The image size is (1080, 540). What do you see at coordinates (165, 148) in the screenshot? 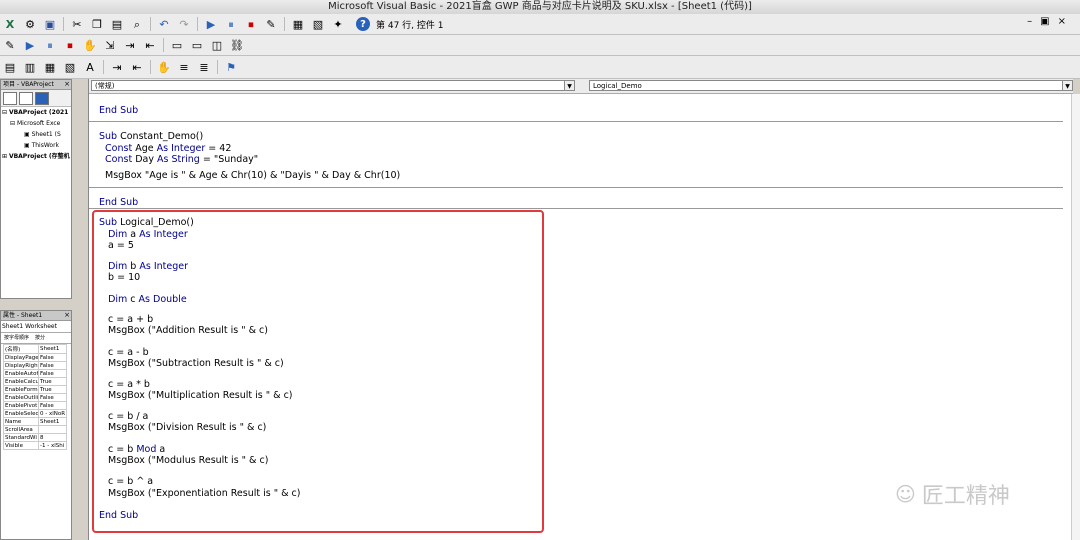
I see `code-line: Const Age As Integer = 42` at bounding box center [165, 148].